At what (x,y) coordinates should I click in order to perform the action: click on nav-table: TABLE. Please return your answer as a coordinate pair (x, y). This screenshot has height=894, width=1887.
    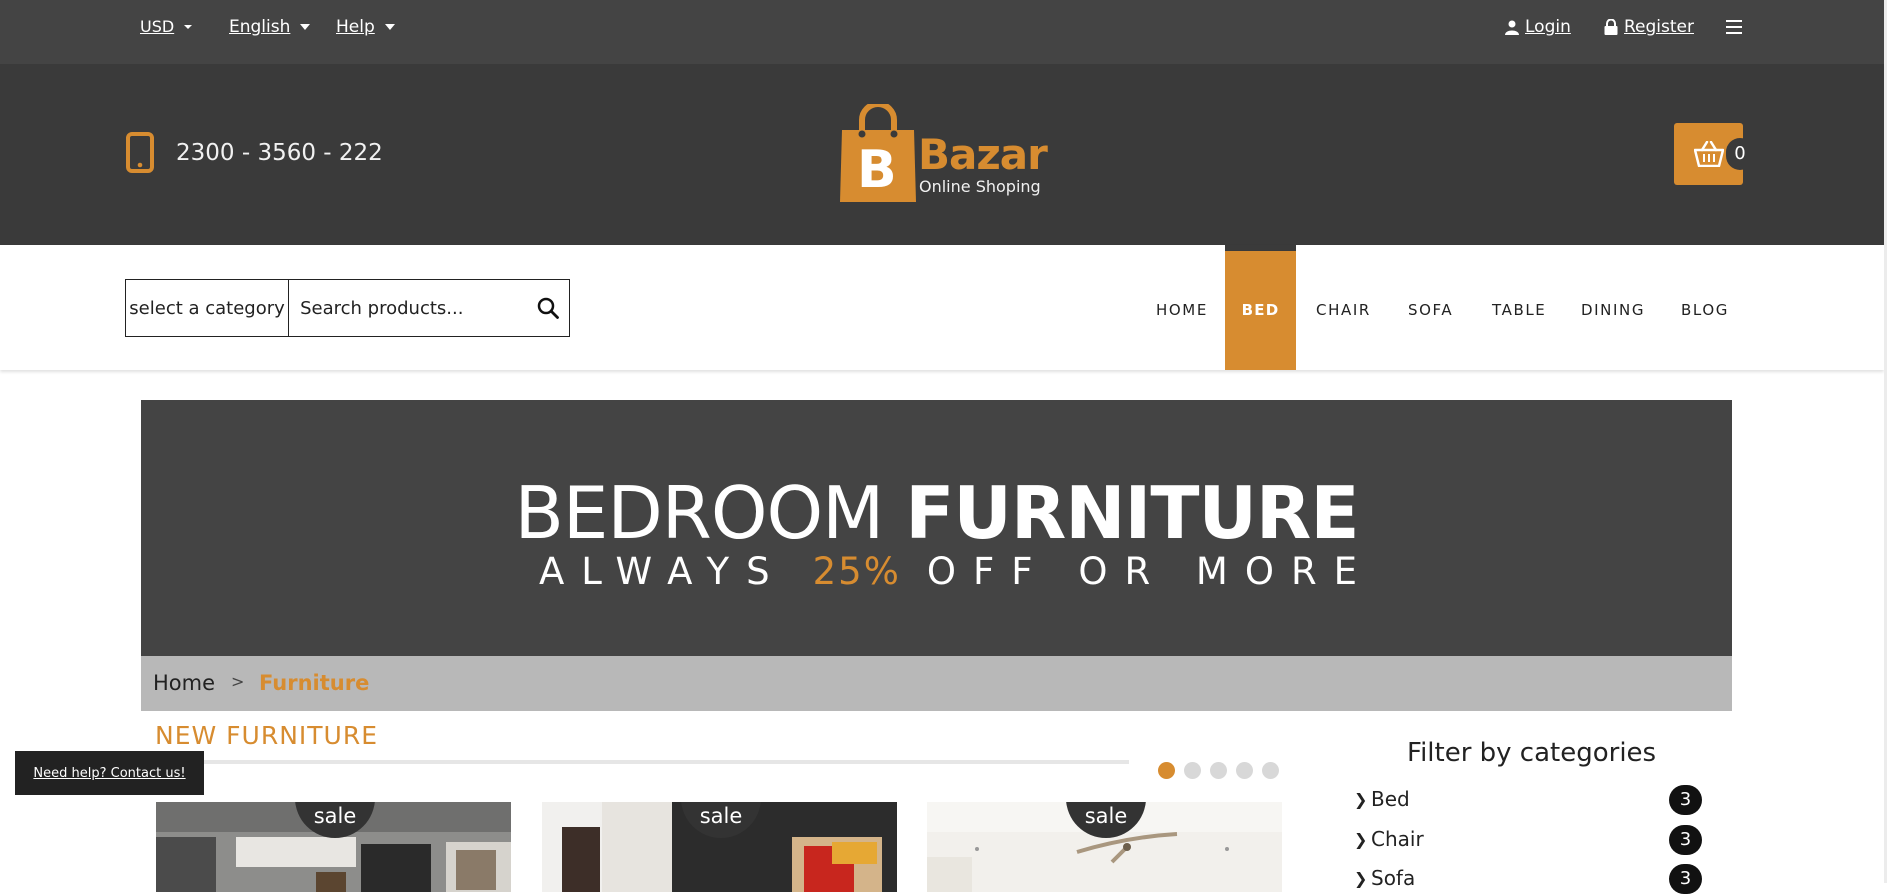
    Looking at the image, I should click on (1519, 310).